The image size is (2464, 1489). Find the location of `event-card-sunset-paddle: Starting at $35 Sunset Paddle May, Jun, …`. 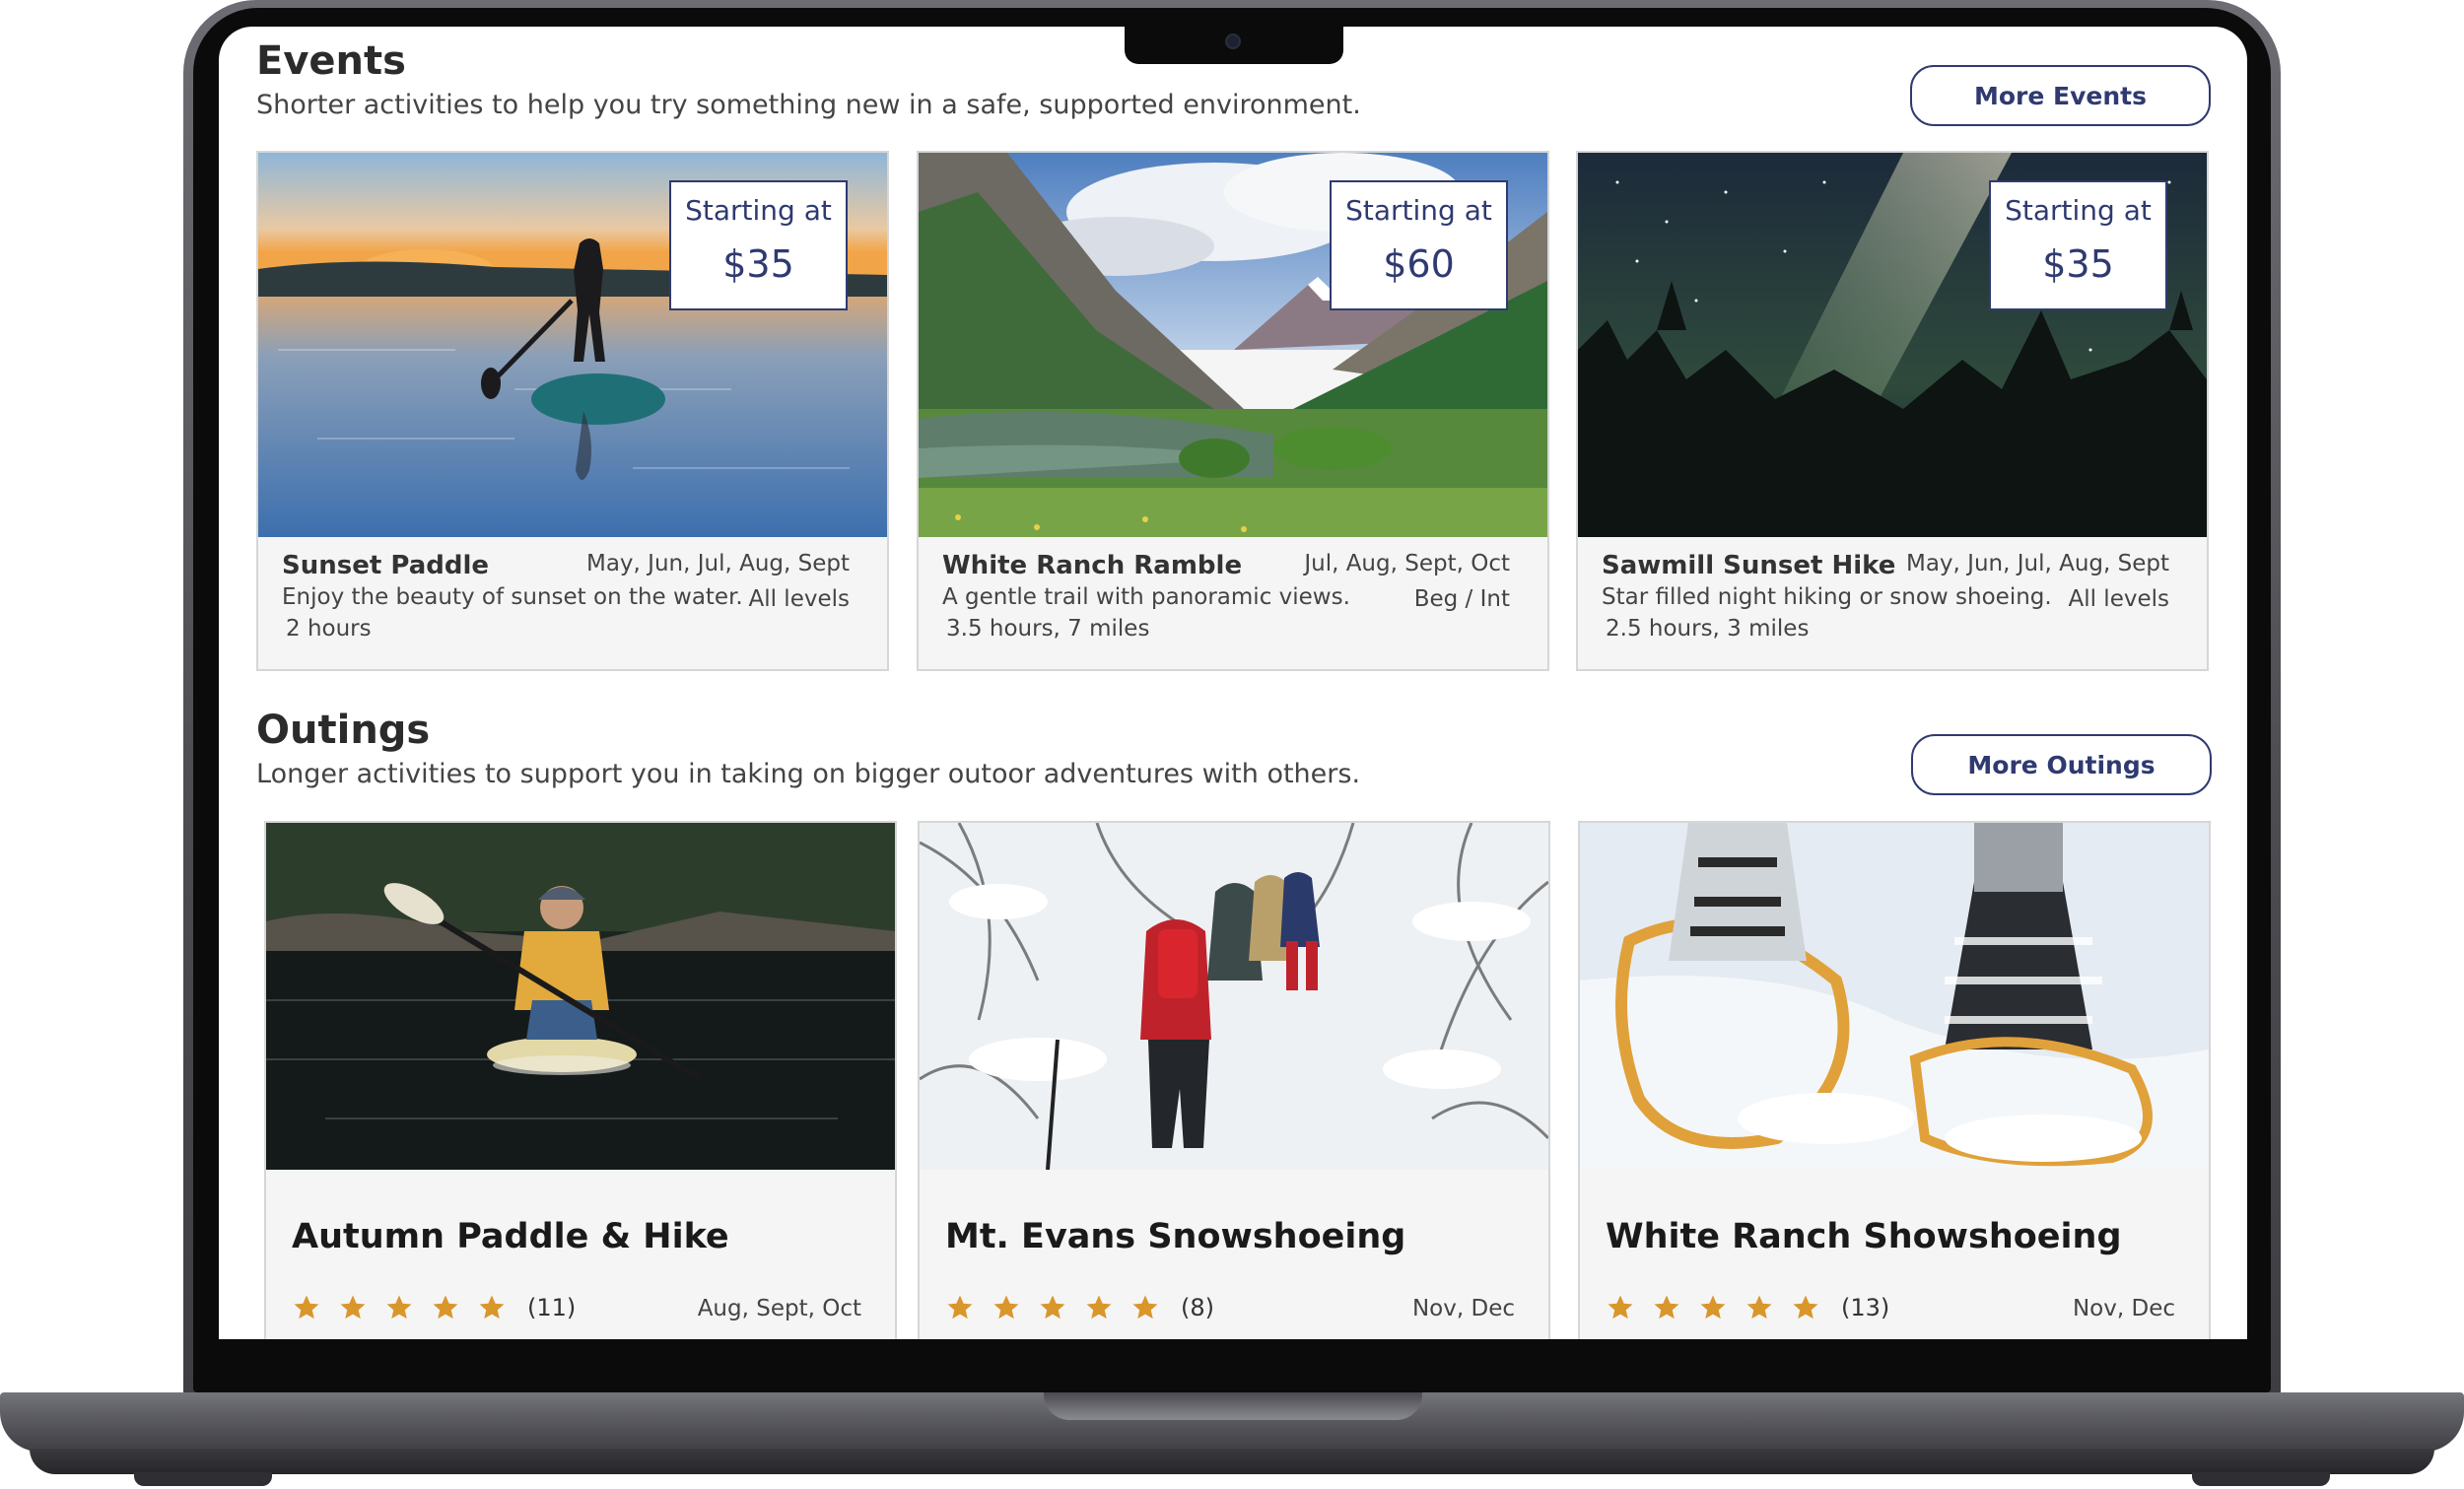

event-card-sunset-paddle: Starting at $35 Sunset Paddle May, Jun, … is located at coordinates (572, 411).